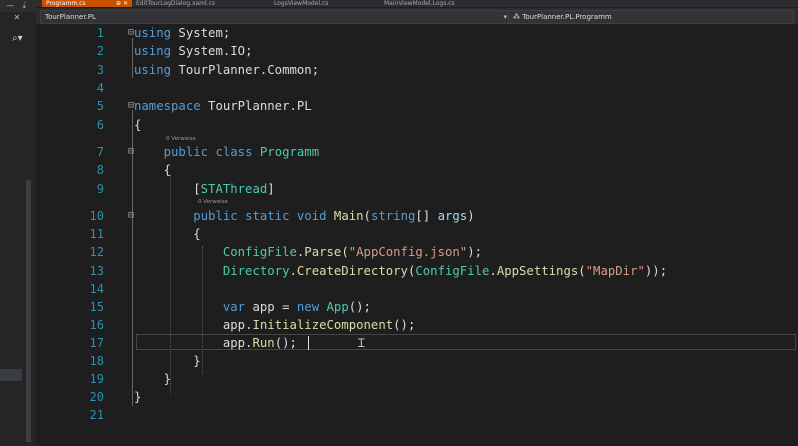 The width and height of the screenshot is (798, 446). Describe the element at coordinates (96, 216) in the screenshot. I see `line-number: 10` at that location.